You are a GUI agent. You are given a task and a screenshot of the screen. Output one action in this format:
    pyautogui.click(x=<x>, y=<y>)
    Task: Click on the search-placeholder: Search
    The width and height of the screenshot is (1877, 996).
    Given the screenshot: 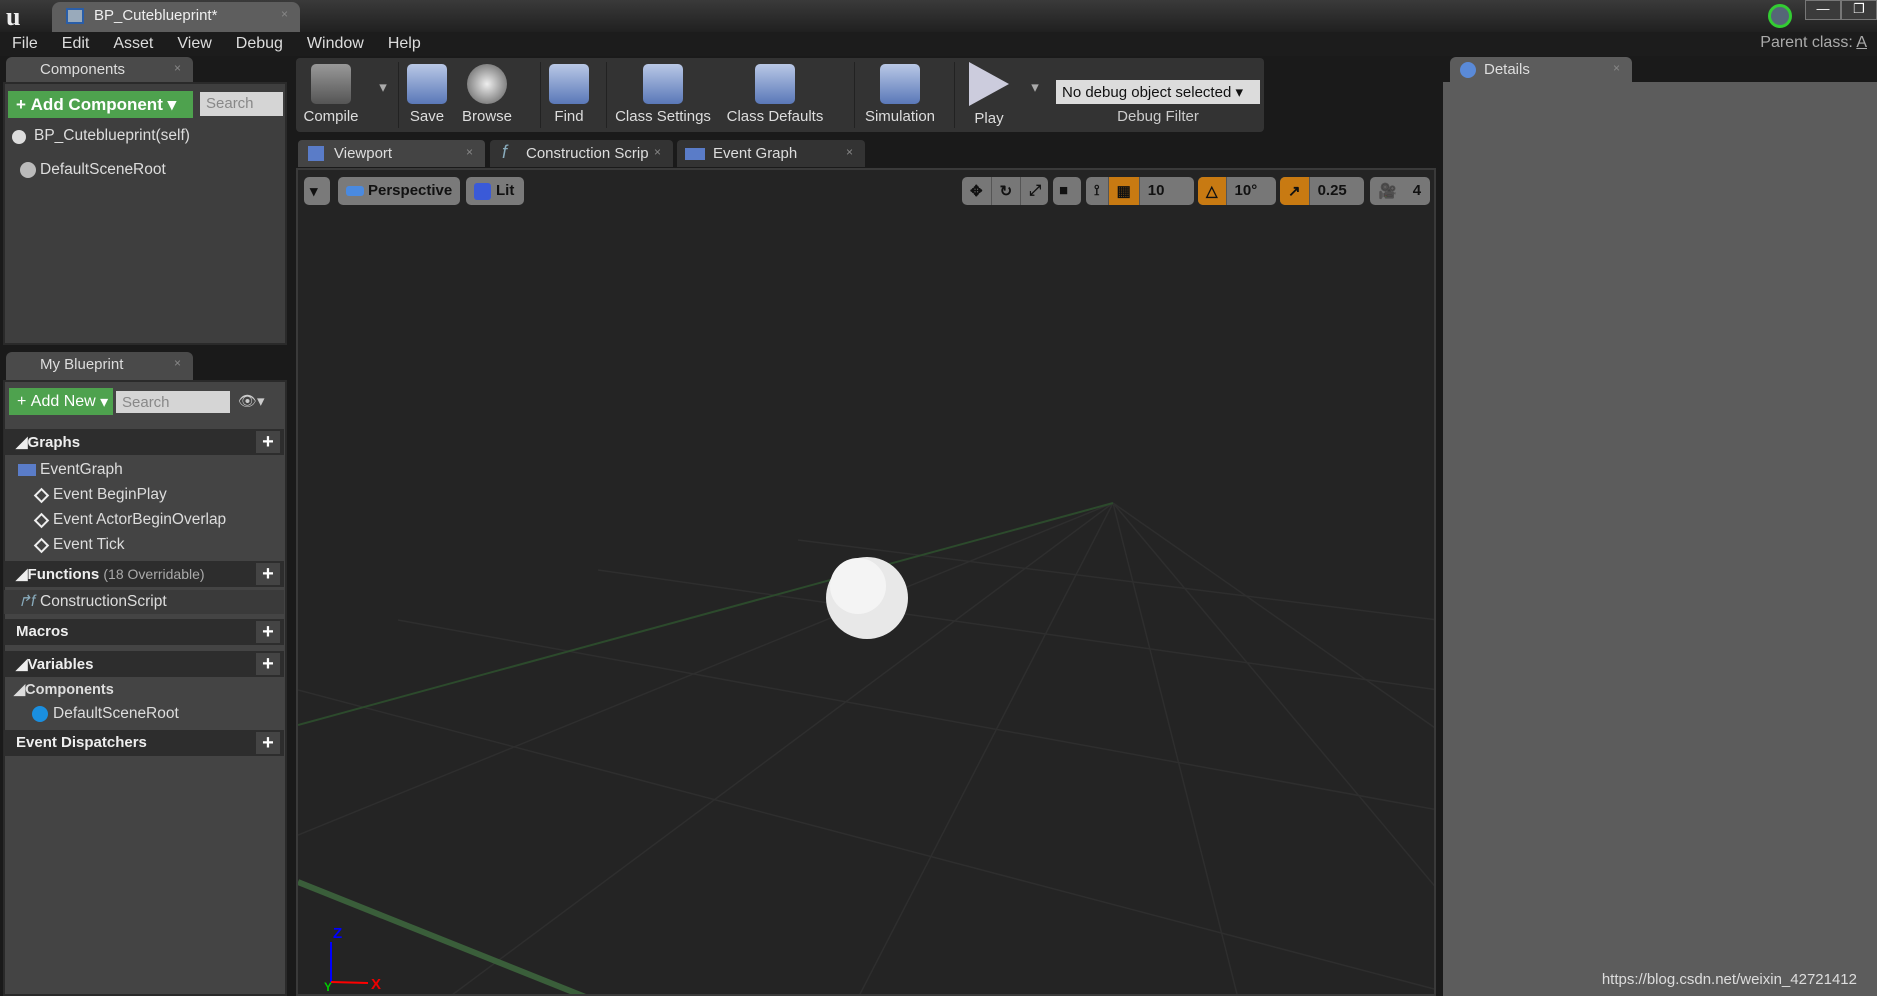 What is the action you would take?
    pyautogui.click(x=146, y=402)
    